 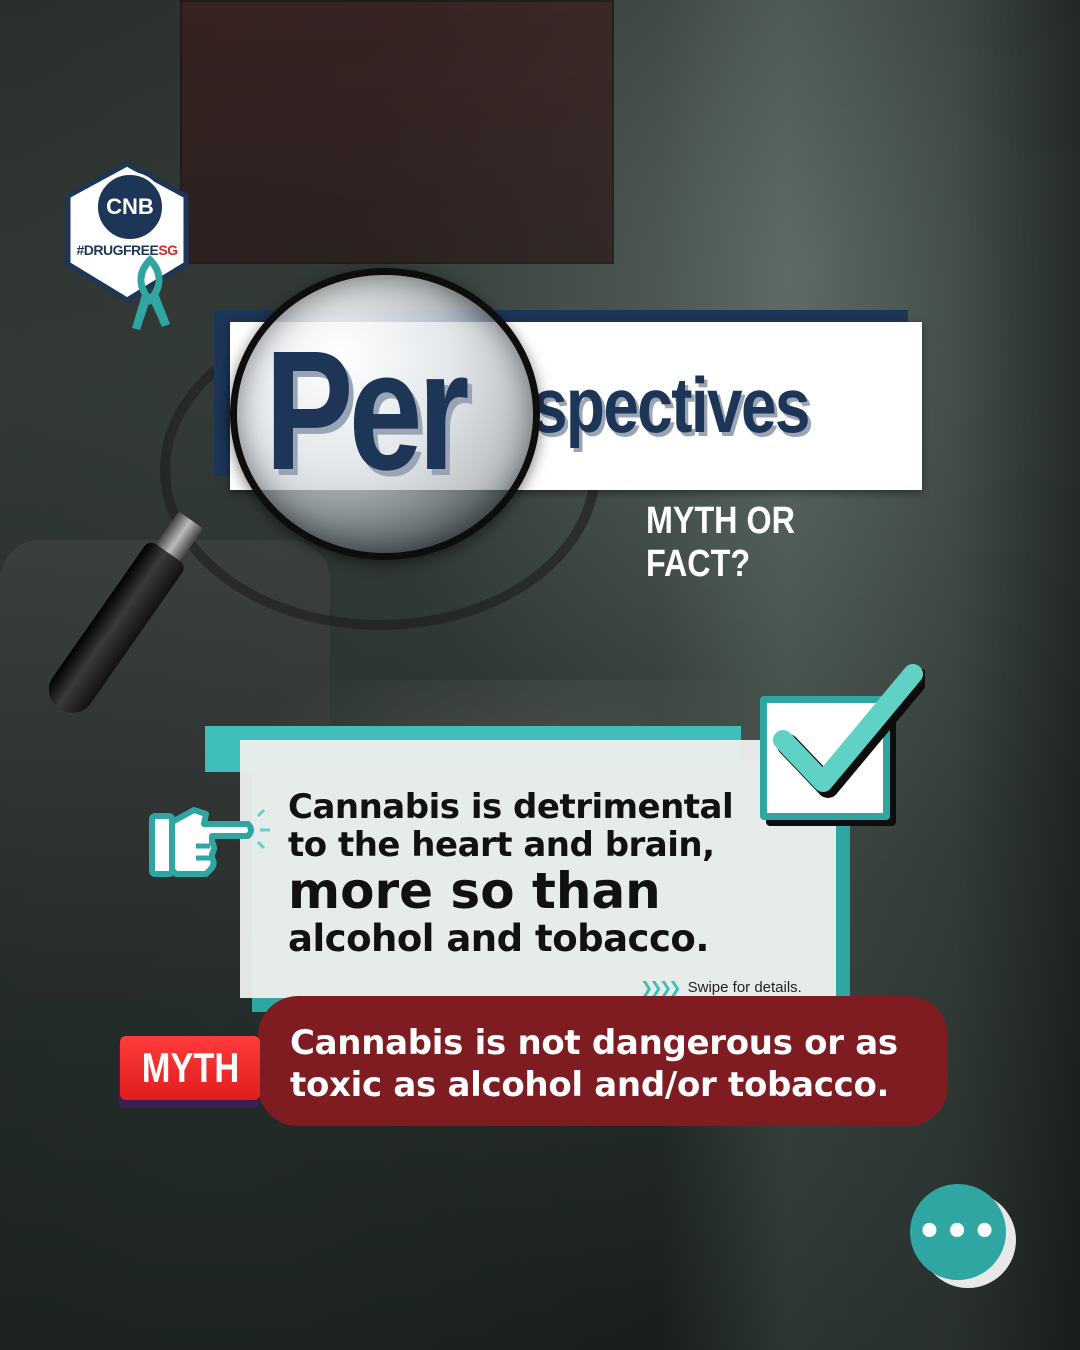 I want to click on more-button: •••, so click(x=958, y=1232).